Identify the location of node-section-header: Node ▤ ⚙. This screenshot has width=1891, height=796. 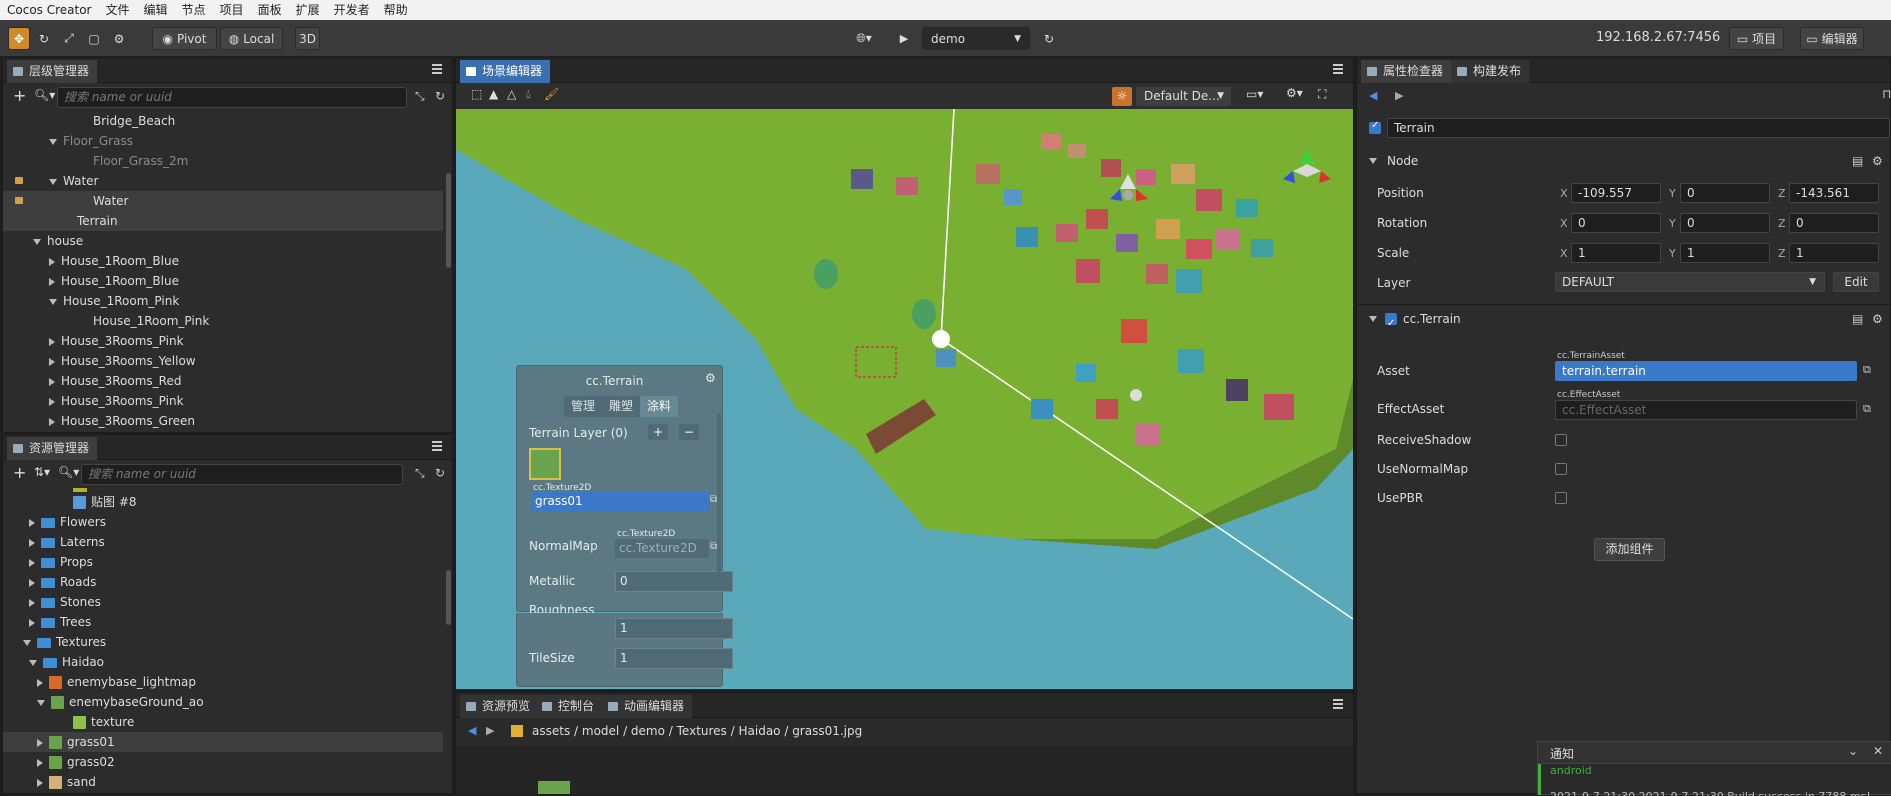
(1624, 161).